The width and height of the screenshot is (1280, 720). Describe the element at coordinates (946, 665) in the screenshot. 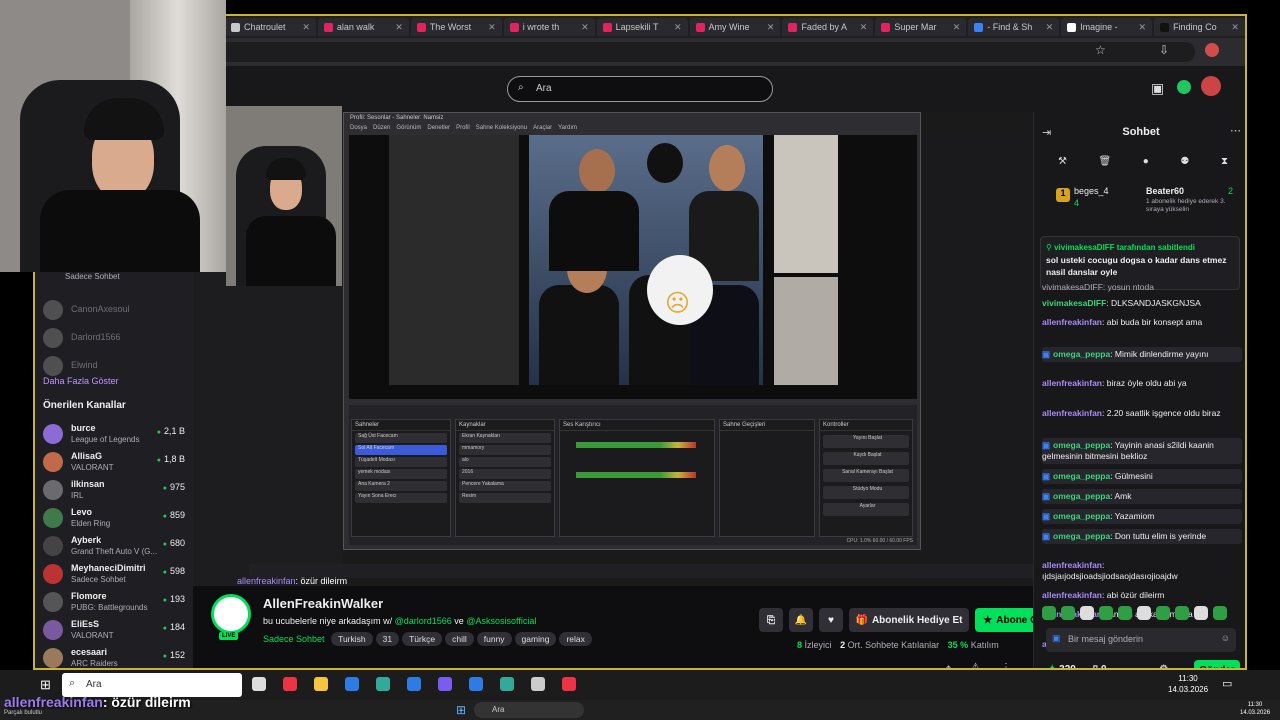

I see `share-icon: ⤴` at that location.